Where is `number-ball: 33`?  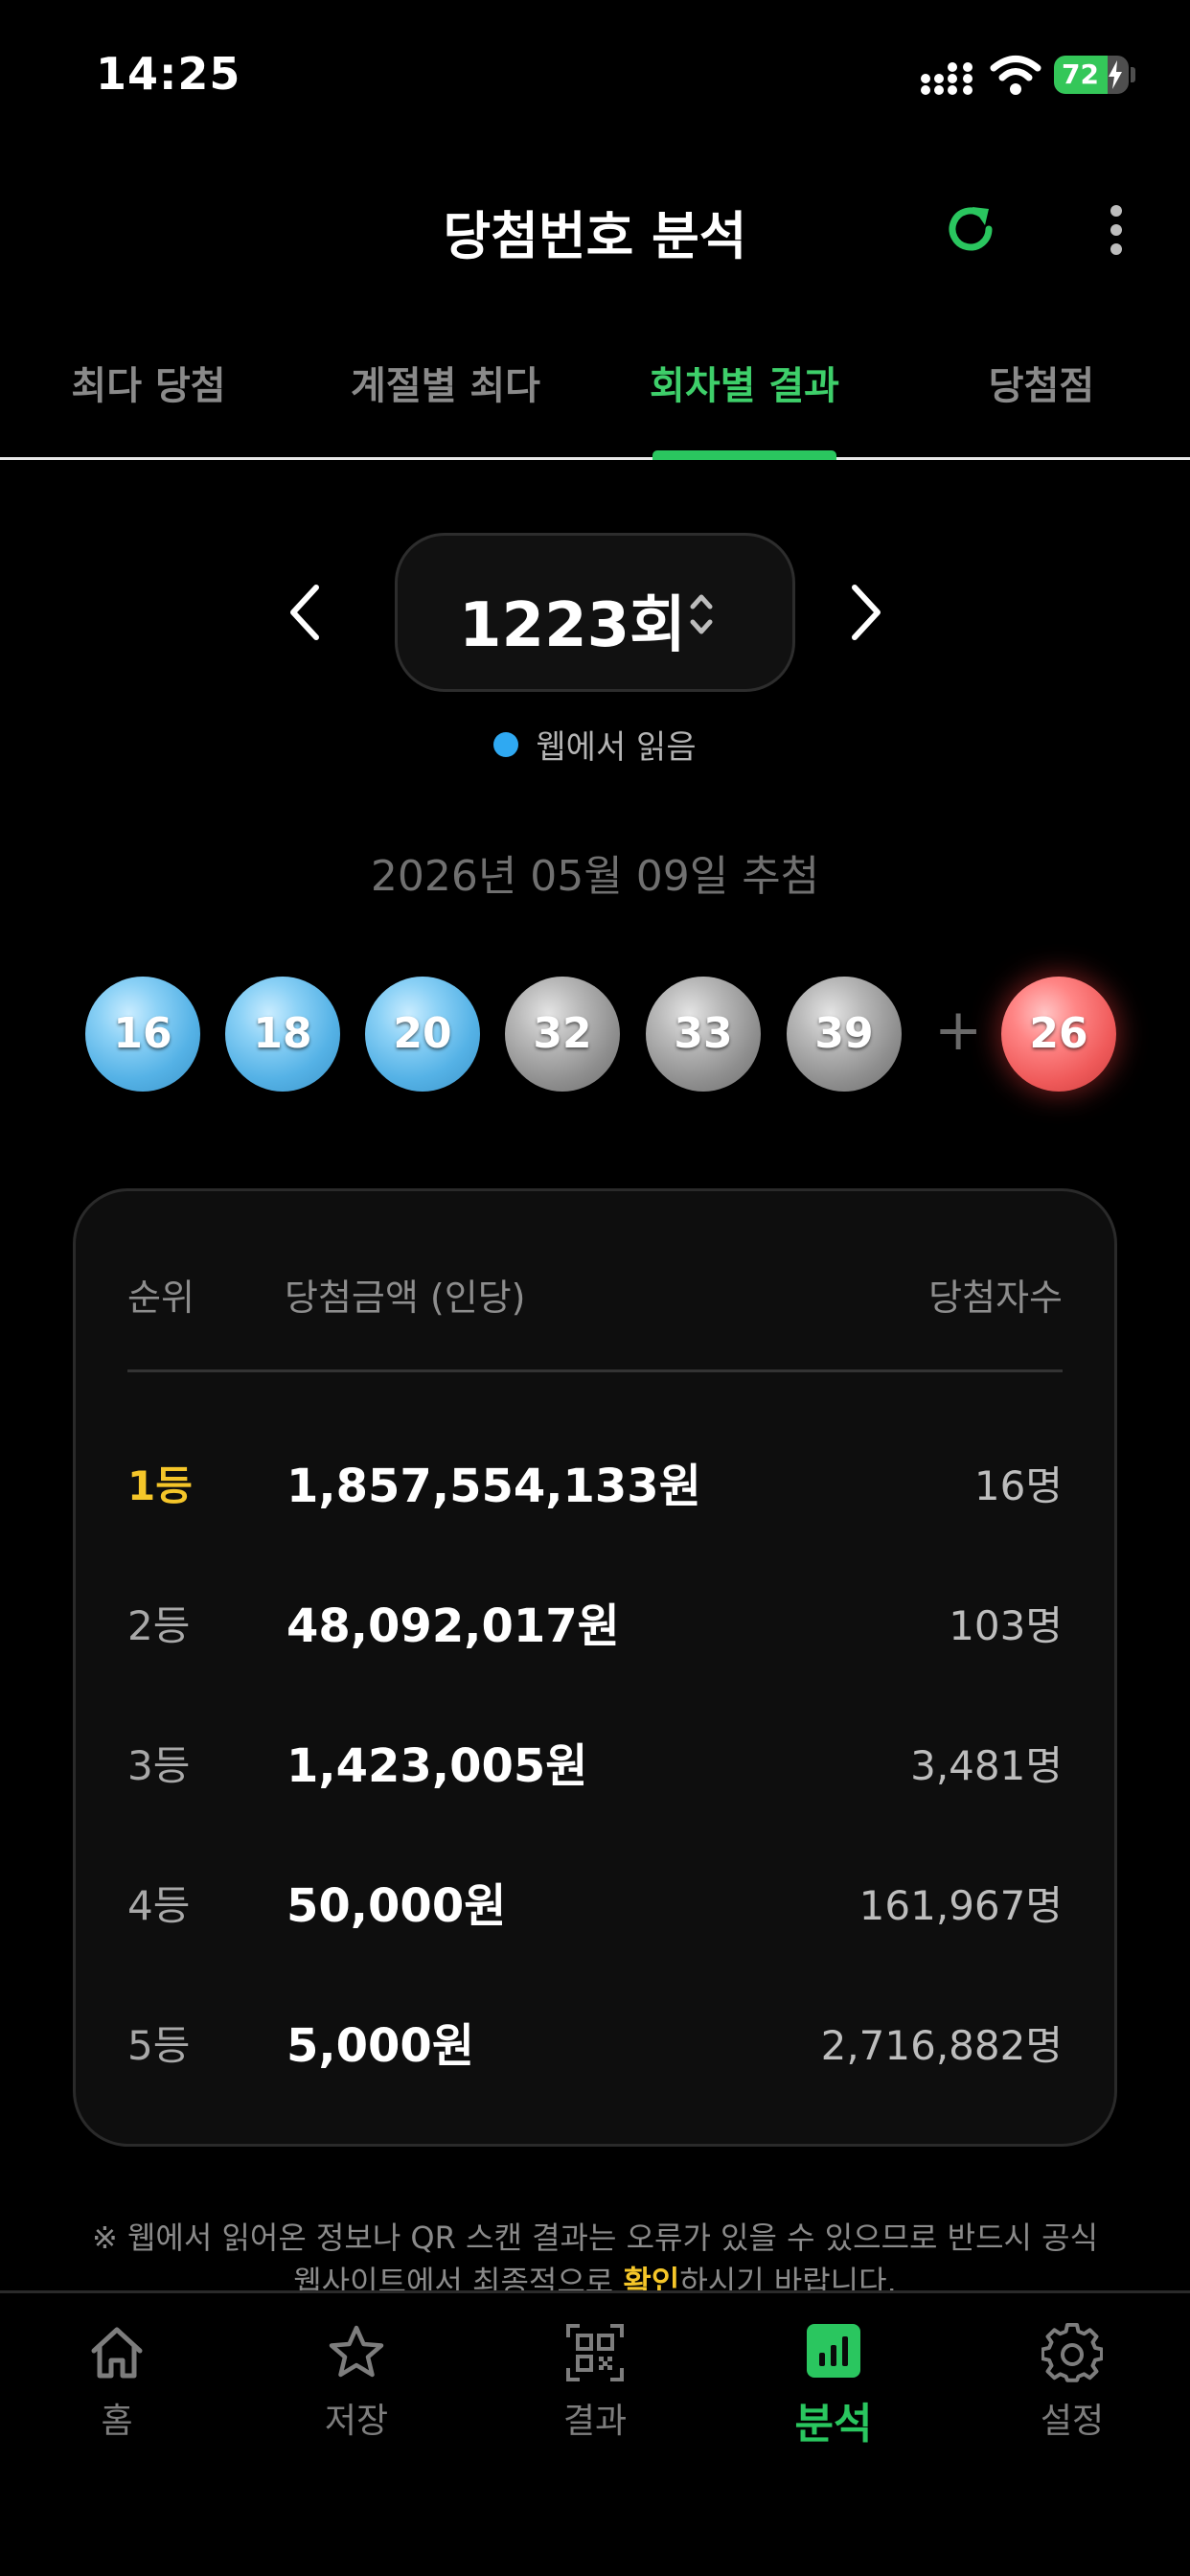 number-ball: 33 is located at coordinates (703, 1034).